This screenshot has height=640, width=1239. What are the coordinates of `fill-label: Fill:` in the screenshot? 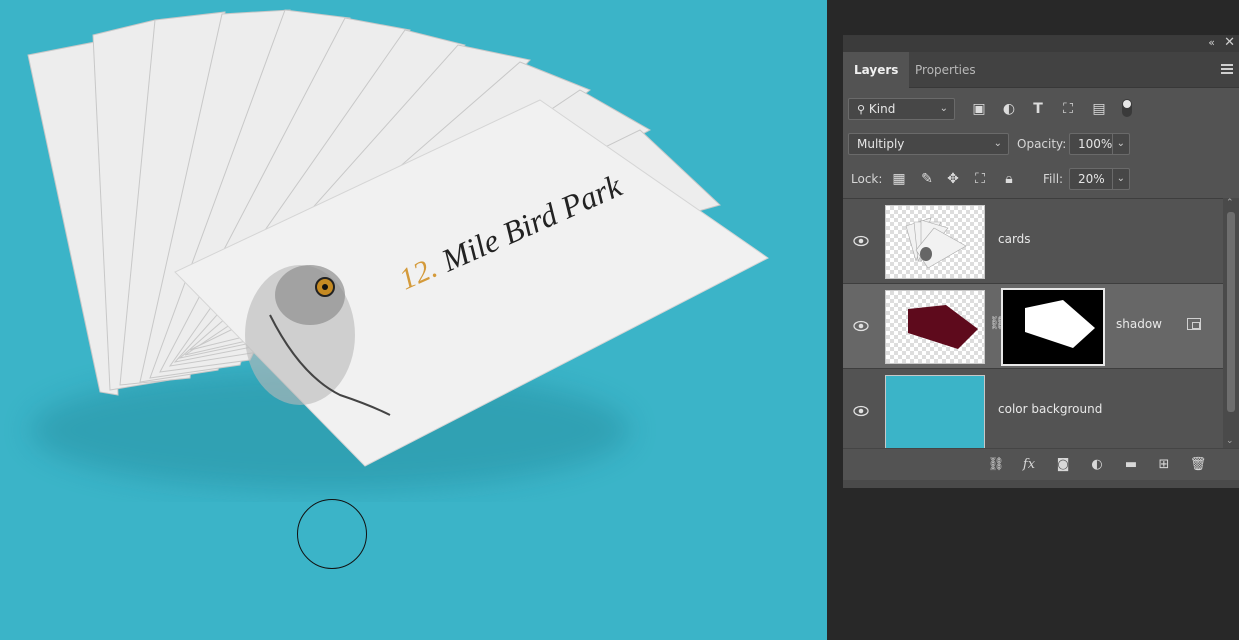 It's located at (1053, 179).